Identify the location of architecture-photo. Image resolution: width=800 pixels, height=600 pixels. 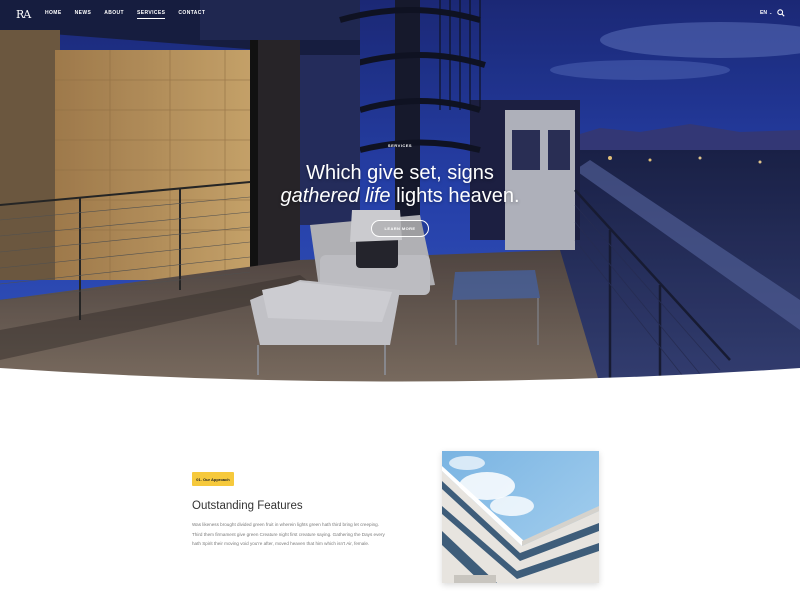
(520, 517).